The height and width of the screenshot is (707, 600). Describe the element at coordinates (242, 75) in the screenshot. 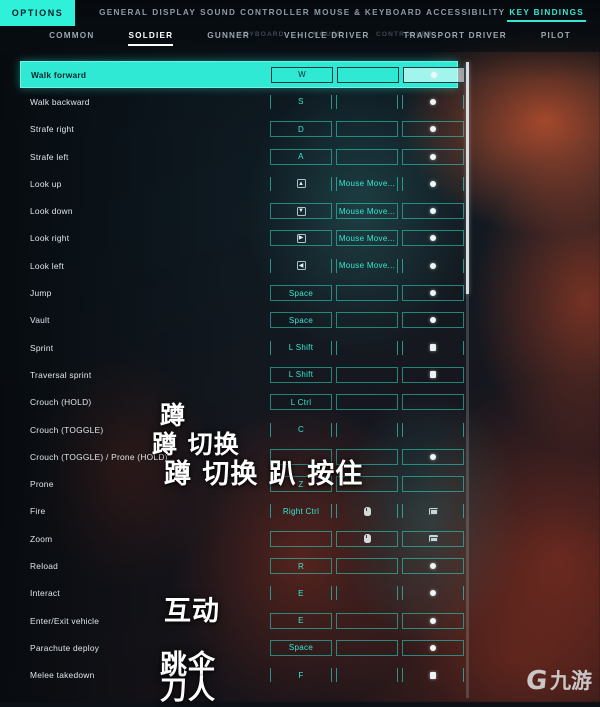

I see `binding-row: Walk forward W` at that location.